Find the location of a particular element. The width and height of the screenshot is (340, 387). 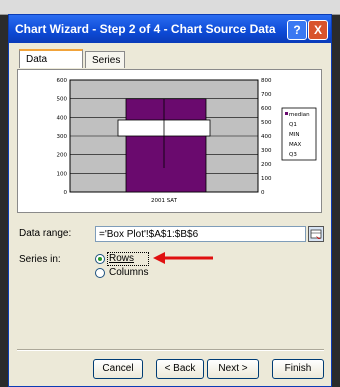

left-axis-tick: 0 is located at coordinates (66, 193).